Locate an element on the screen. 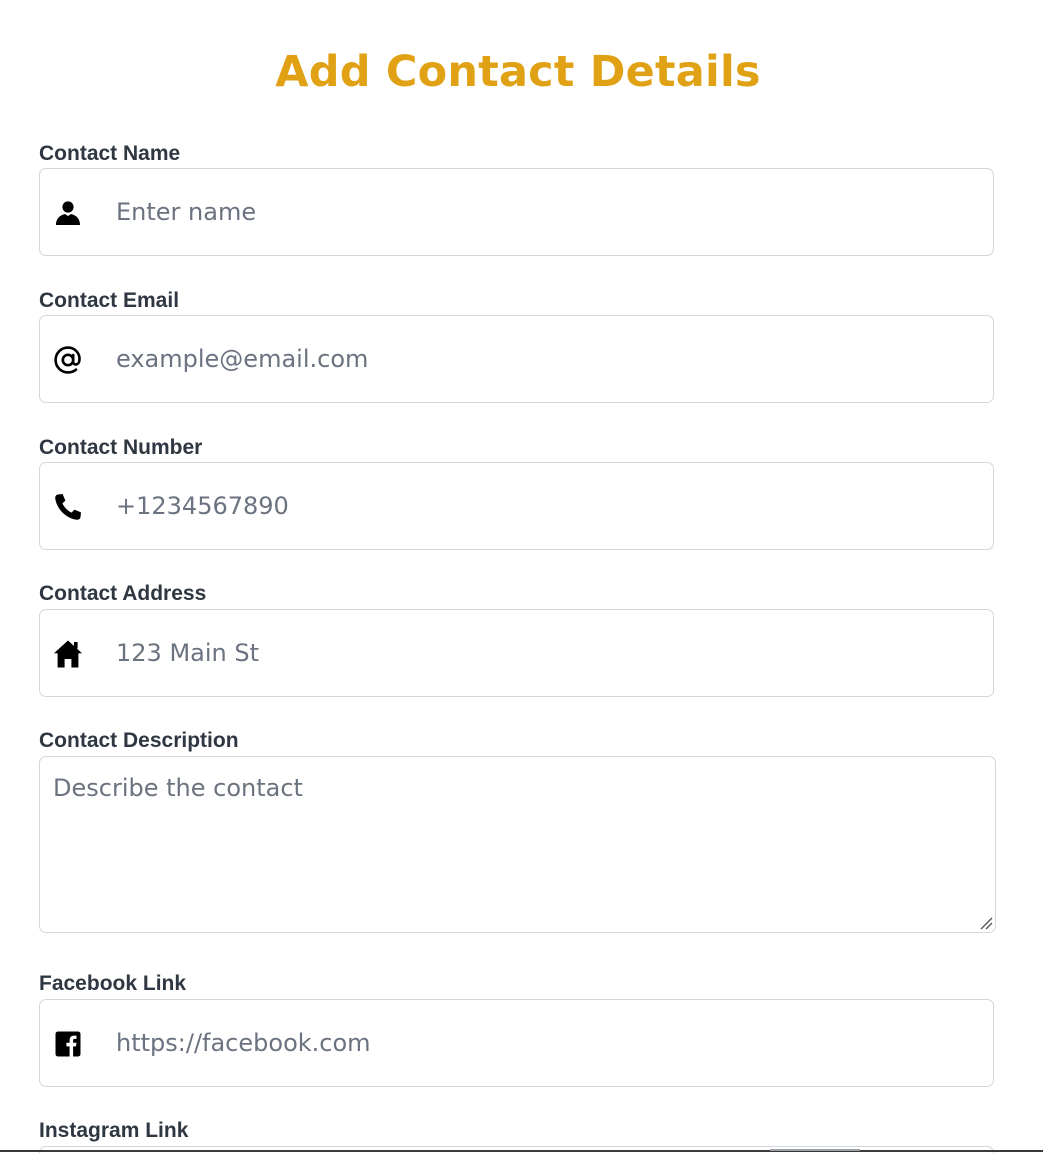 This screenshot has height=1153, width=1043. contact-address-field is located at coordinates (516, 653).